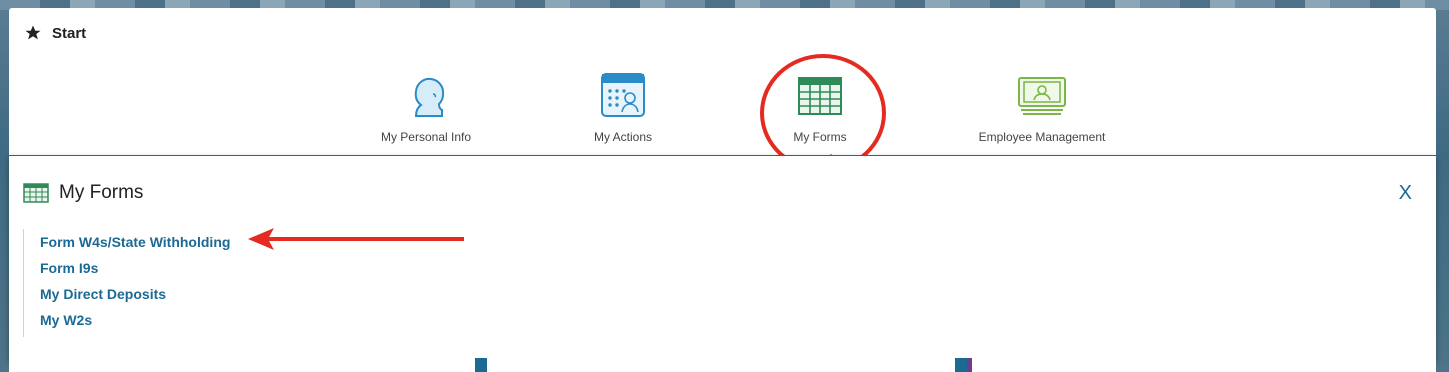 The image size is (1449, 372). What do you see at coordinates (135, 242) in the screenshot?
I see `link-form-w4s: Form W4s/State Withholding` at bounding box center [135, 242].